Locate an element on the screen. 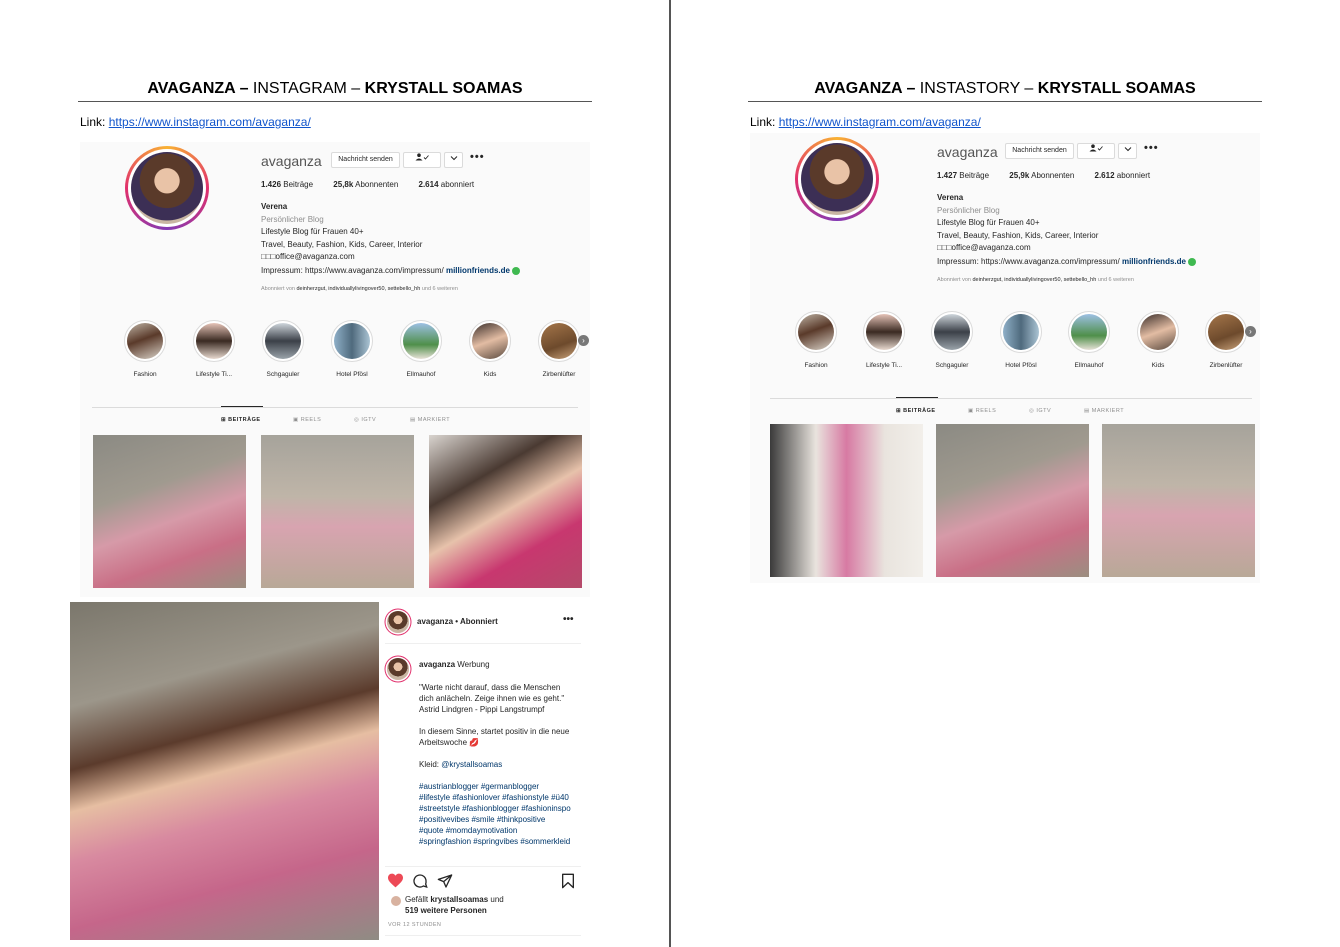 This screenshot has height=947, width=1340. post-more-icon: ••• is located at coordinates (568, 619).